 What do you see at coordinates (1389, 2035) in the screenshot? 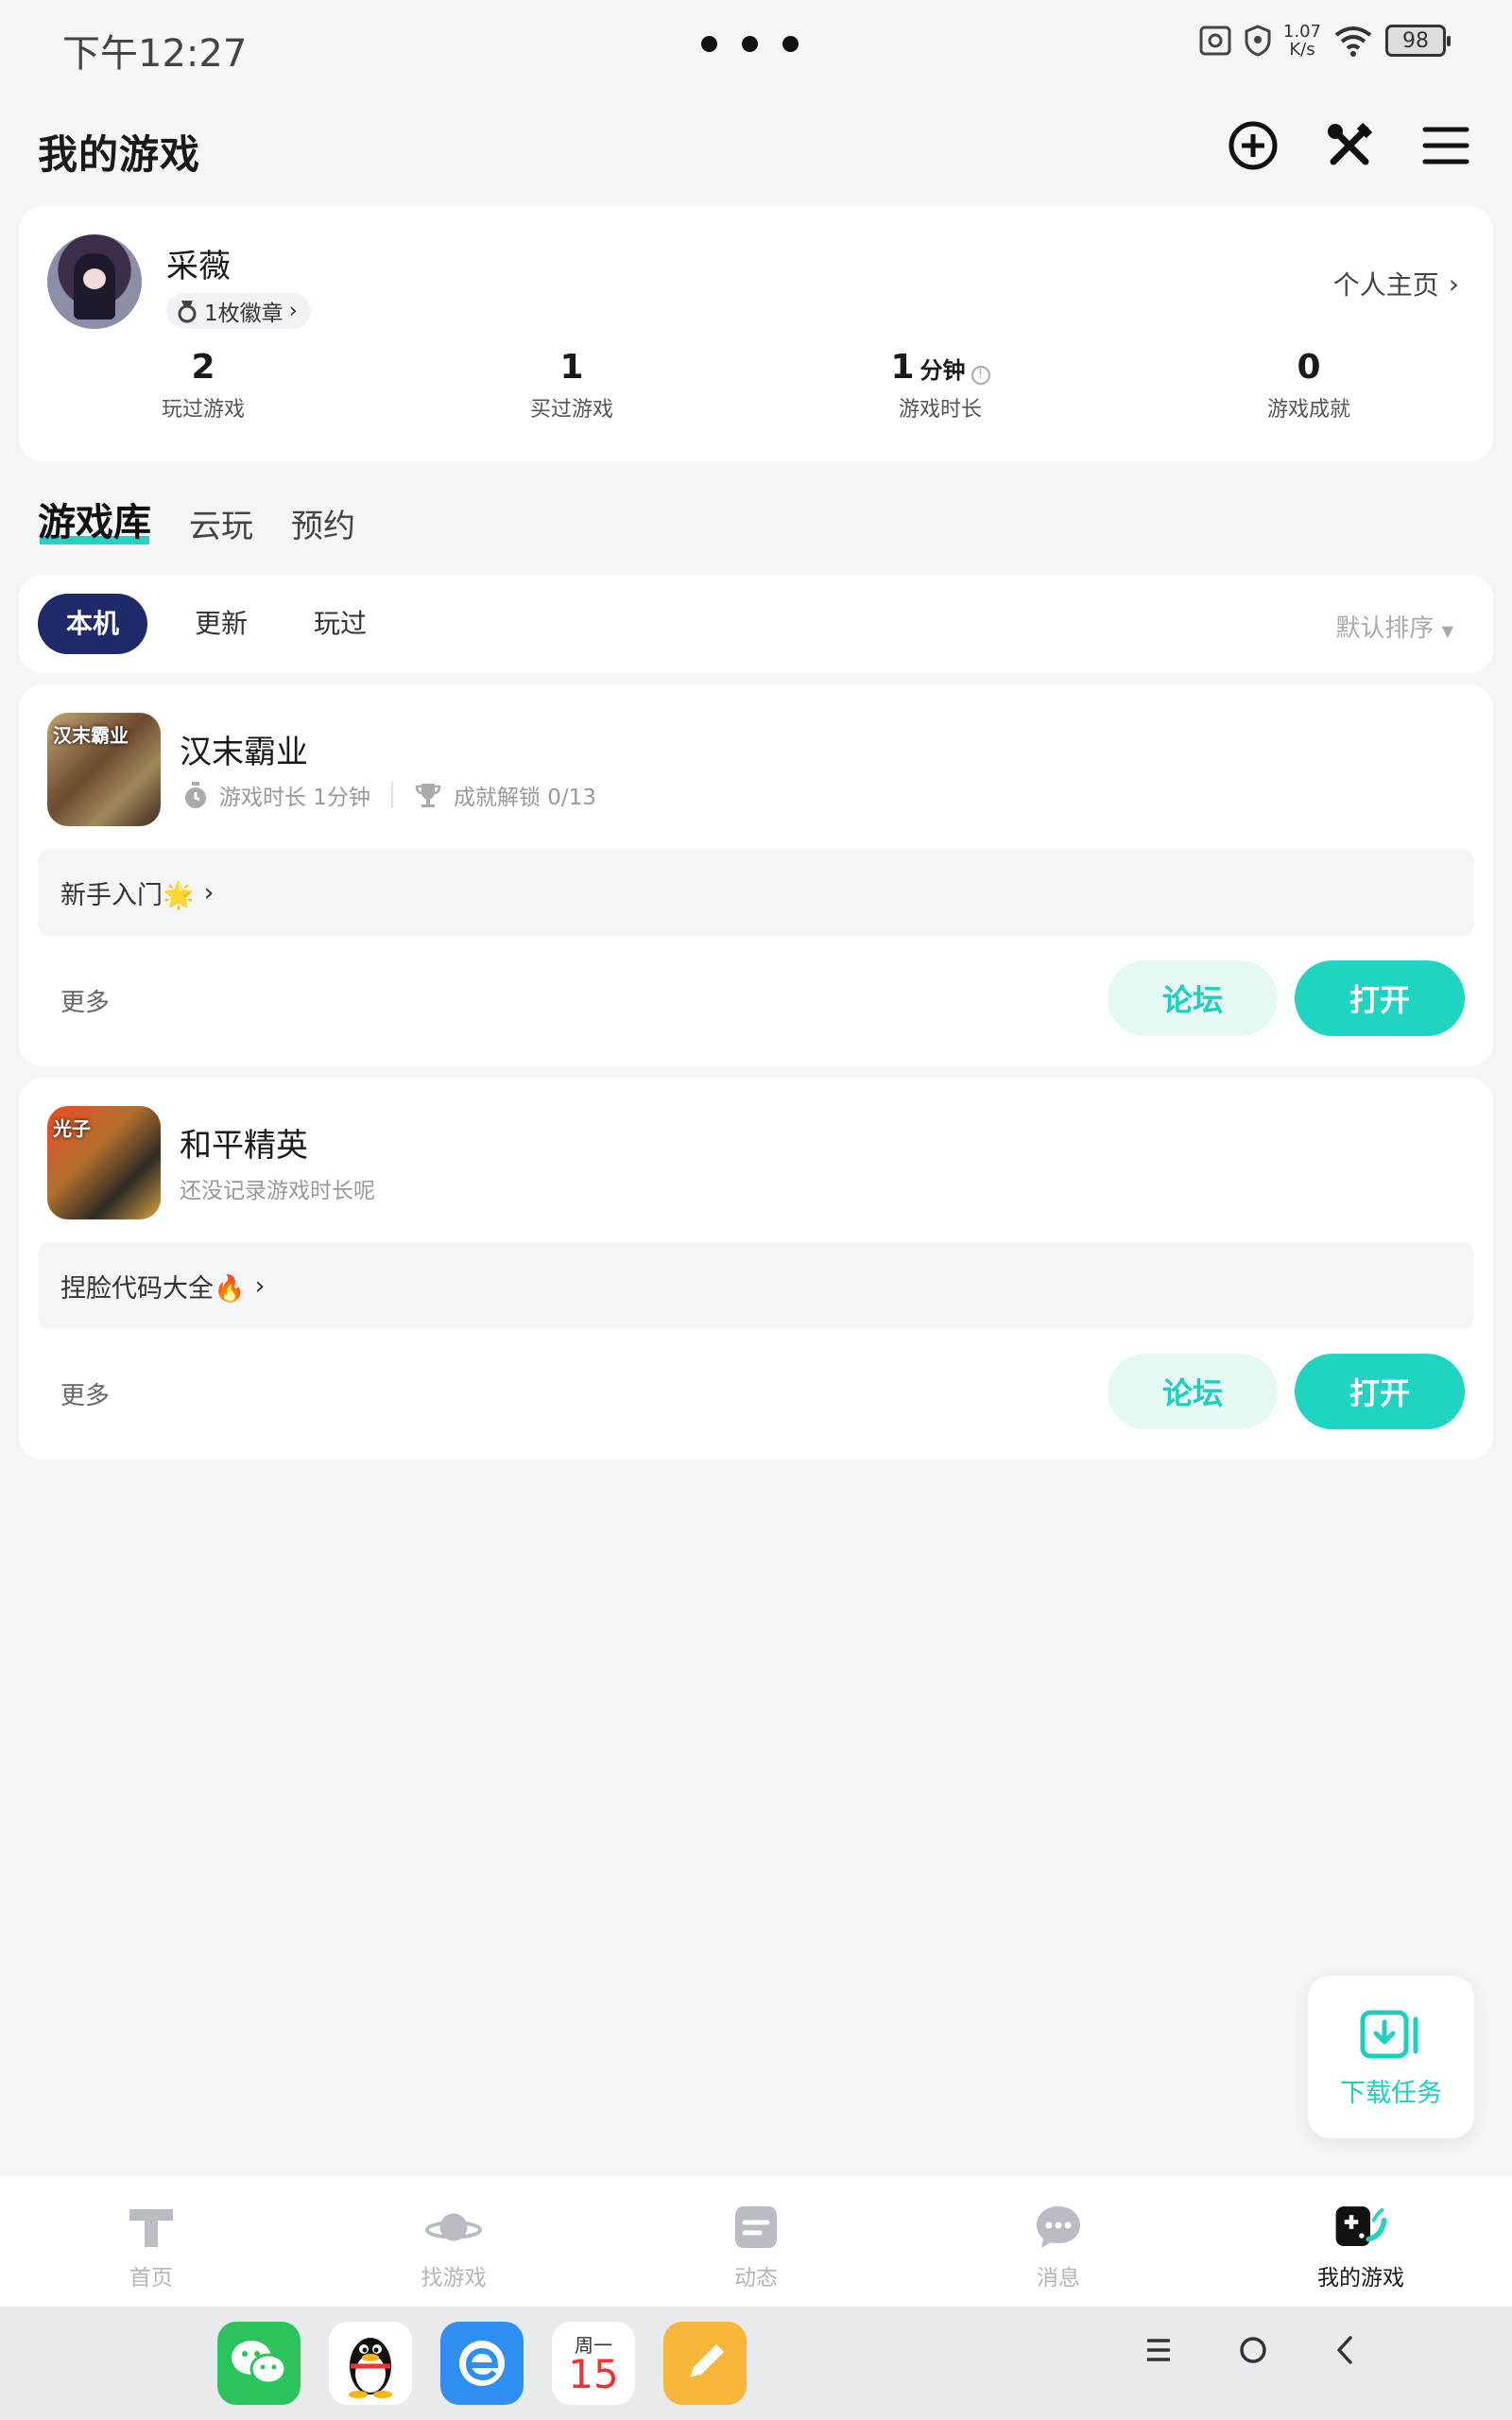
I see `download-icon` at bounding box center [1389, 2035].